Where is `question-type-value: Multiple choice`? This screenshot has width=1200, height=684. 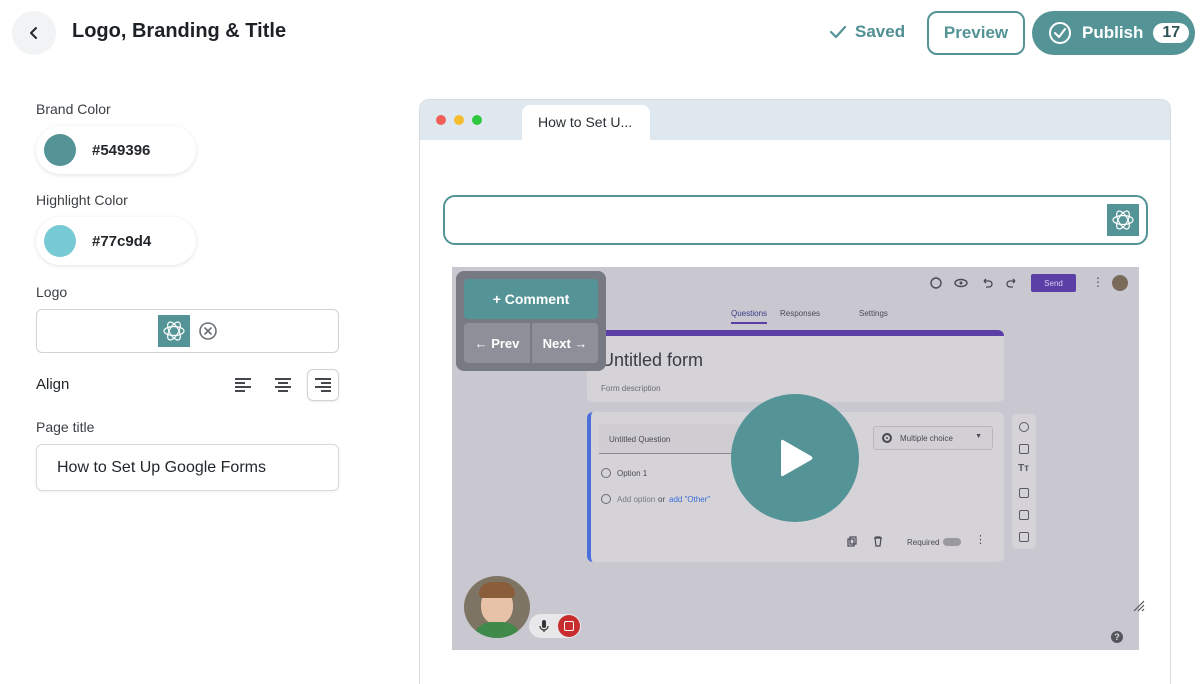 question-type-value: Multiple choice is located at coordinates (926, 438).